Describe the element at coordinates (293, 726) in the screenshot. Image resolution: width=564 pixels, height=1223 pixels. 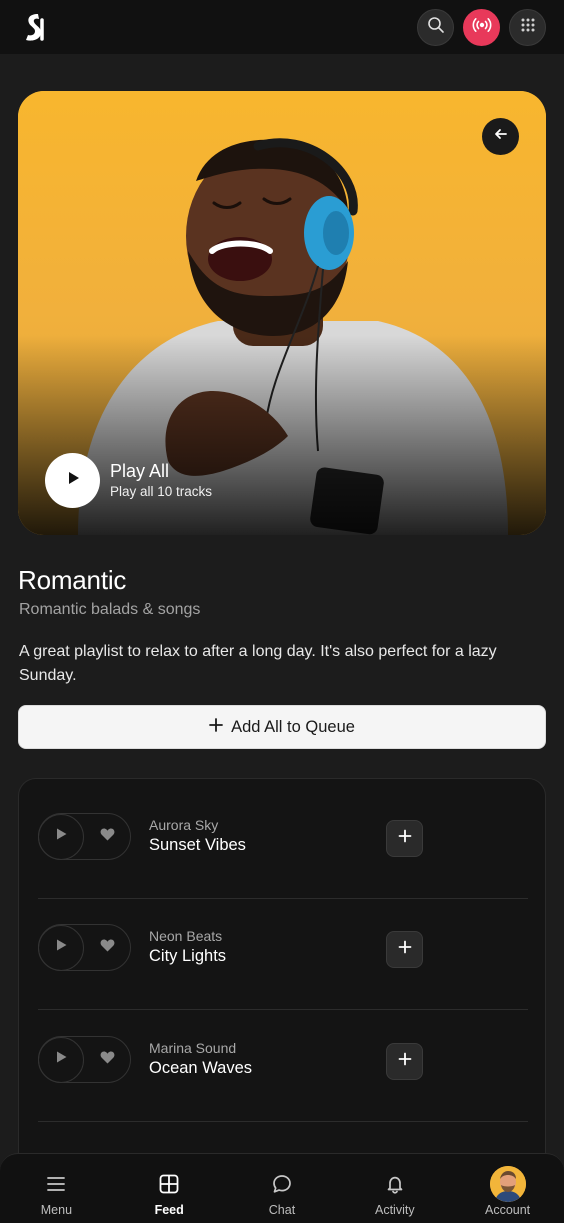
I see `queue-button-label: Add All to Queue` at that location.